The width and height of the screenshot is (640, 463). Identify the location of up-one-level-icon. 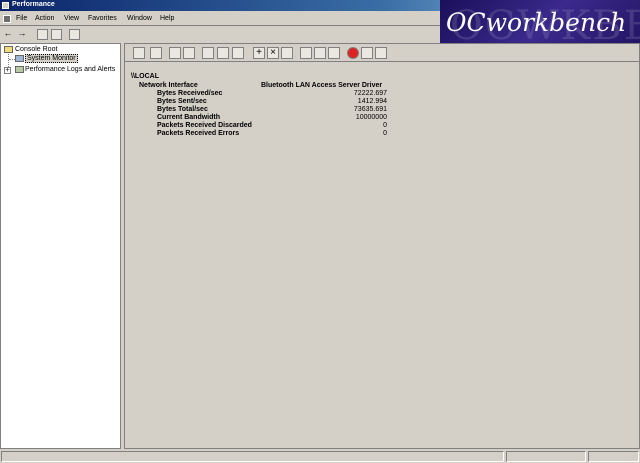
(42, 34).